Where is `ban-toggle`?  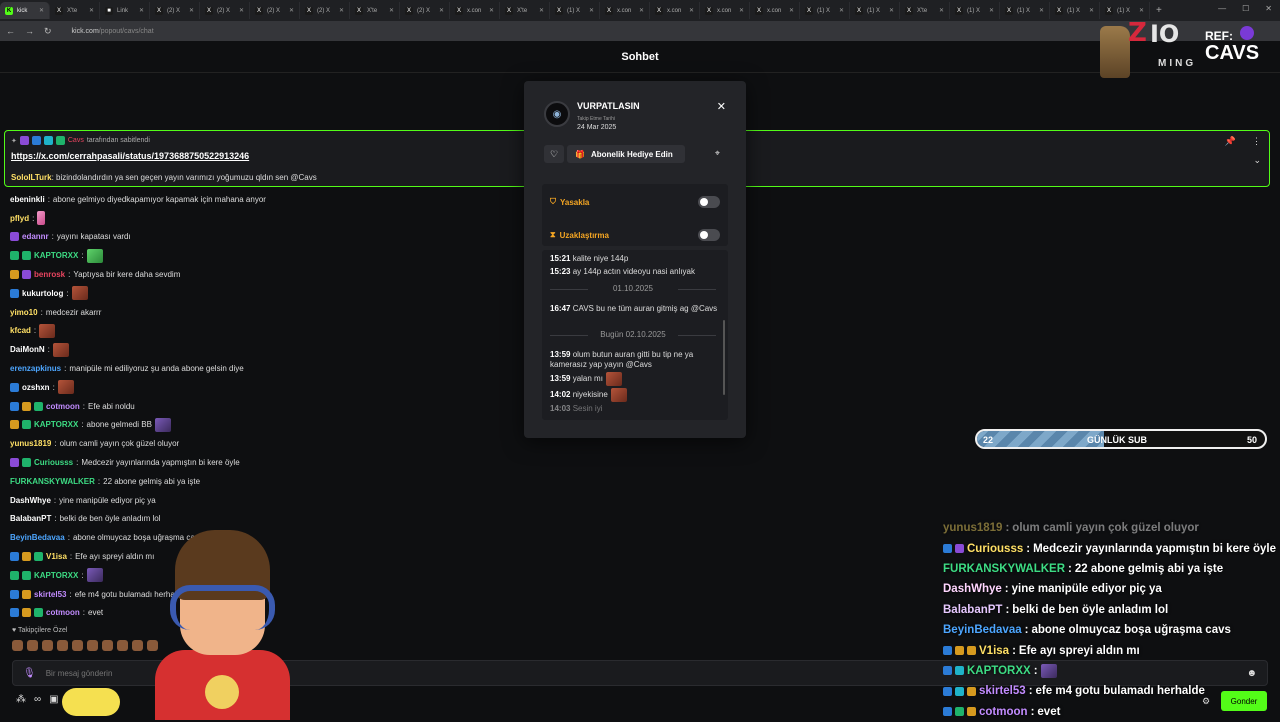
ban-toggle is located at coordinates (709, 202).